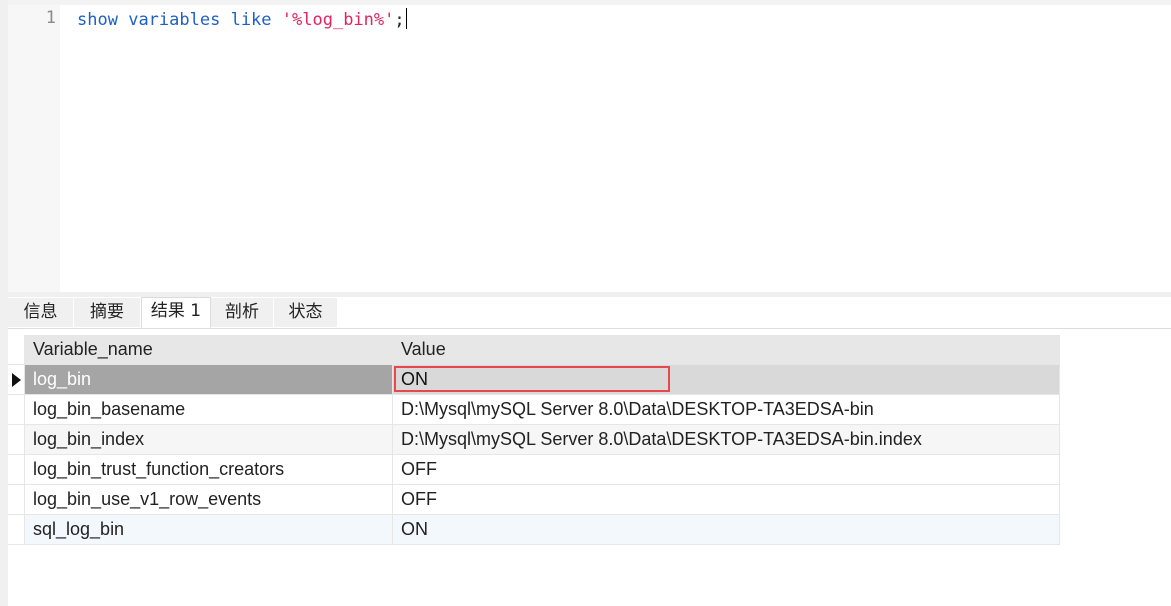 The image size is (1171, 606). I want to click on cell-variable-name: log_bin_index, so click(208, 439).